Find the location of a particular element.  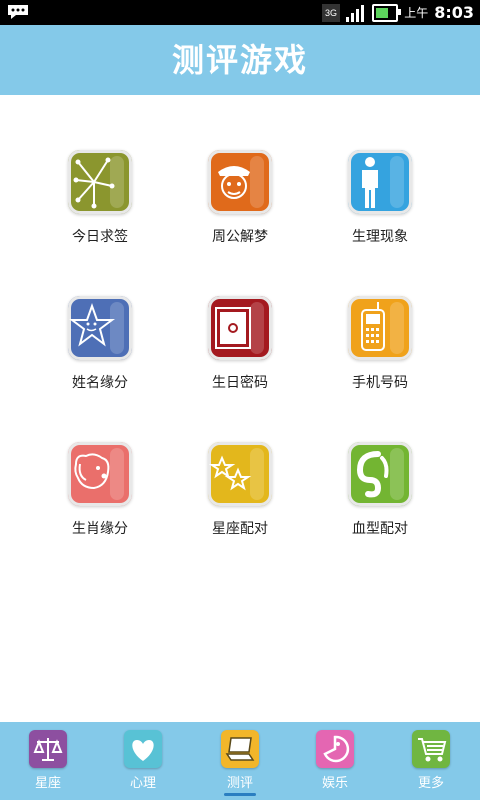

battery-icon is located at coordinates (387, 12).